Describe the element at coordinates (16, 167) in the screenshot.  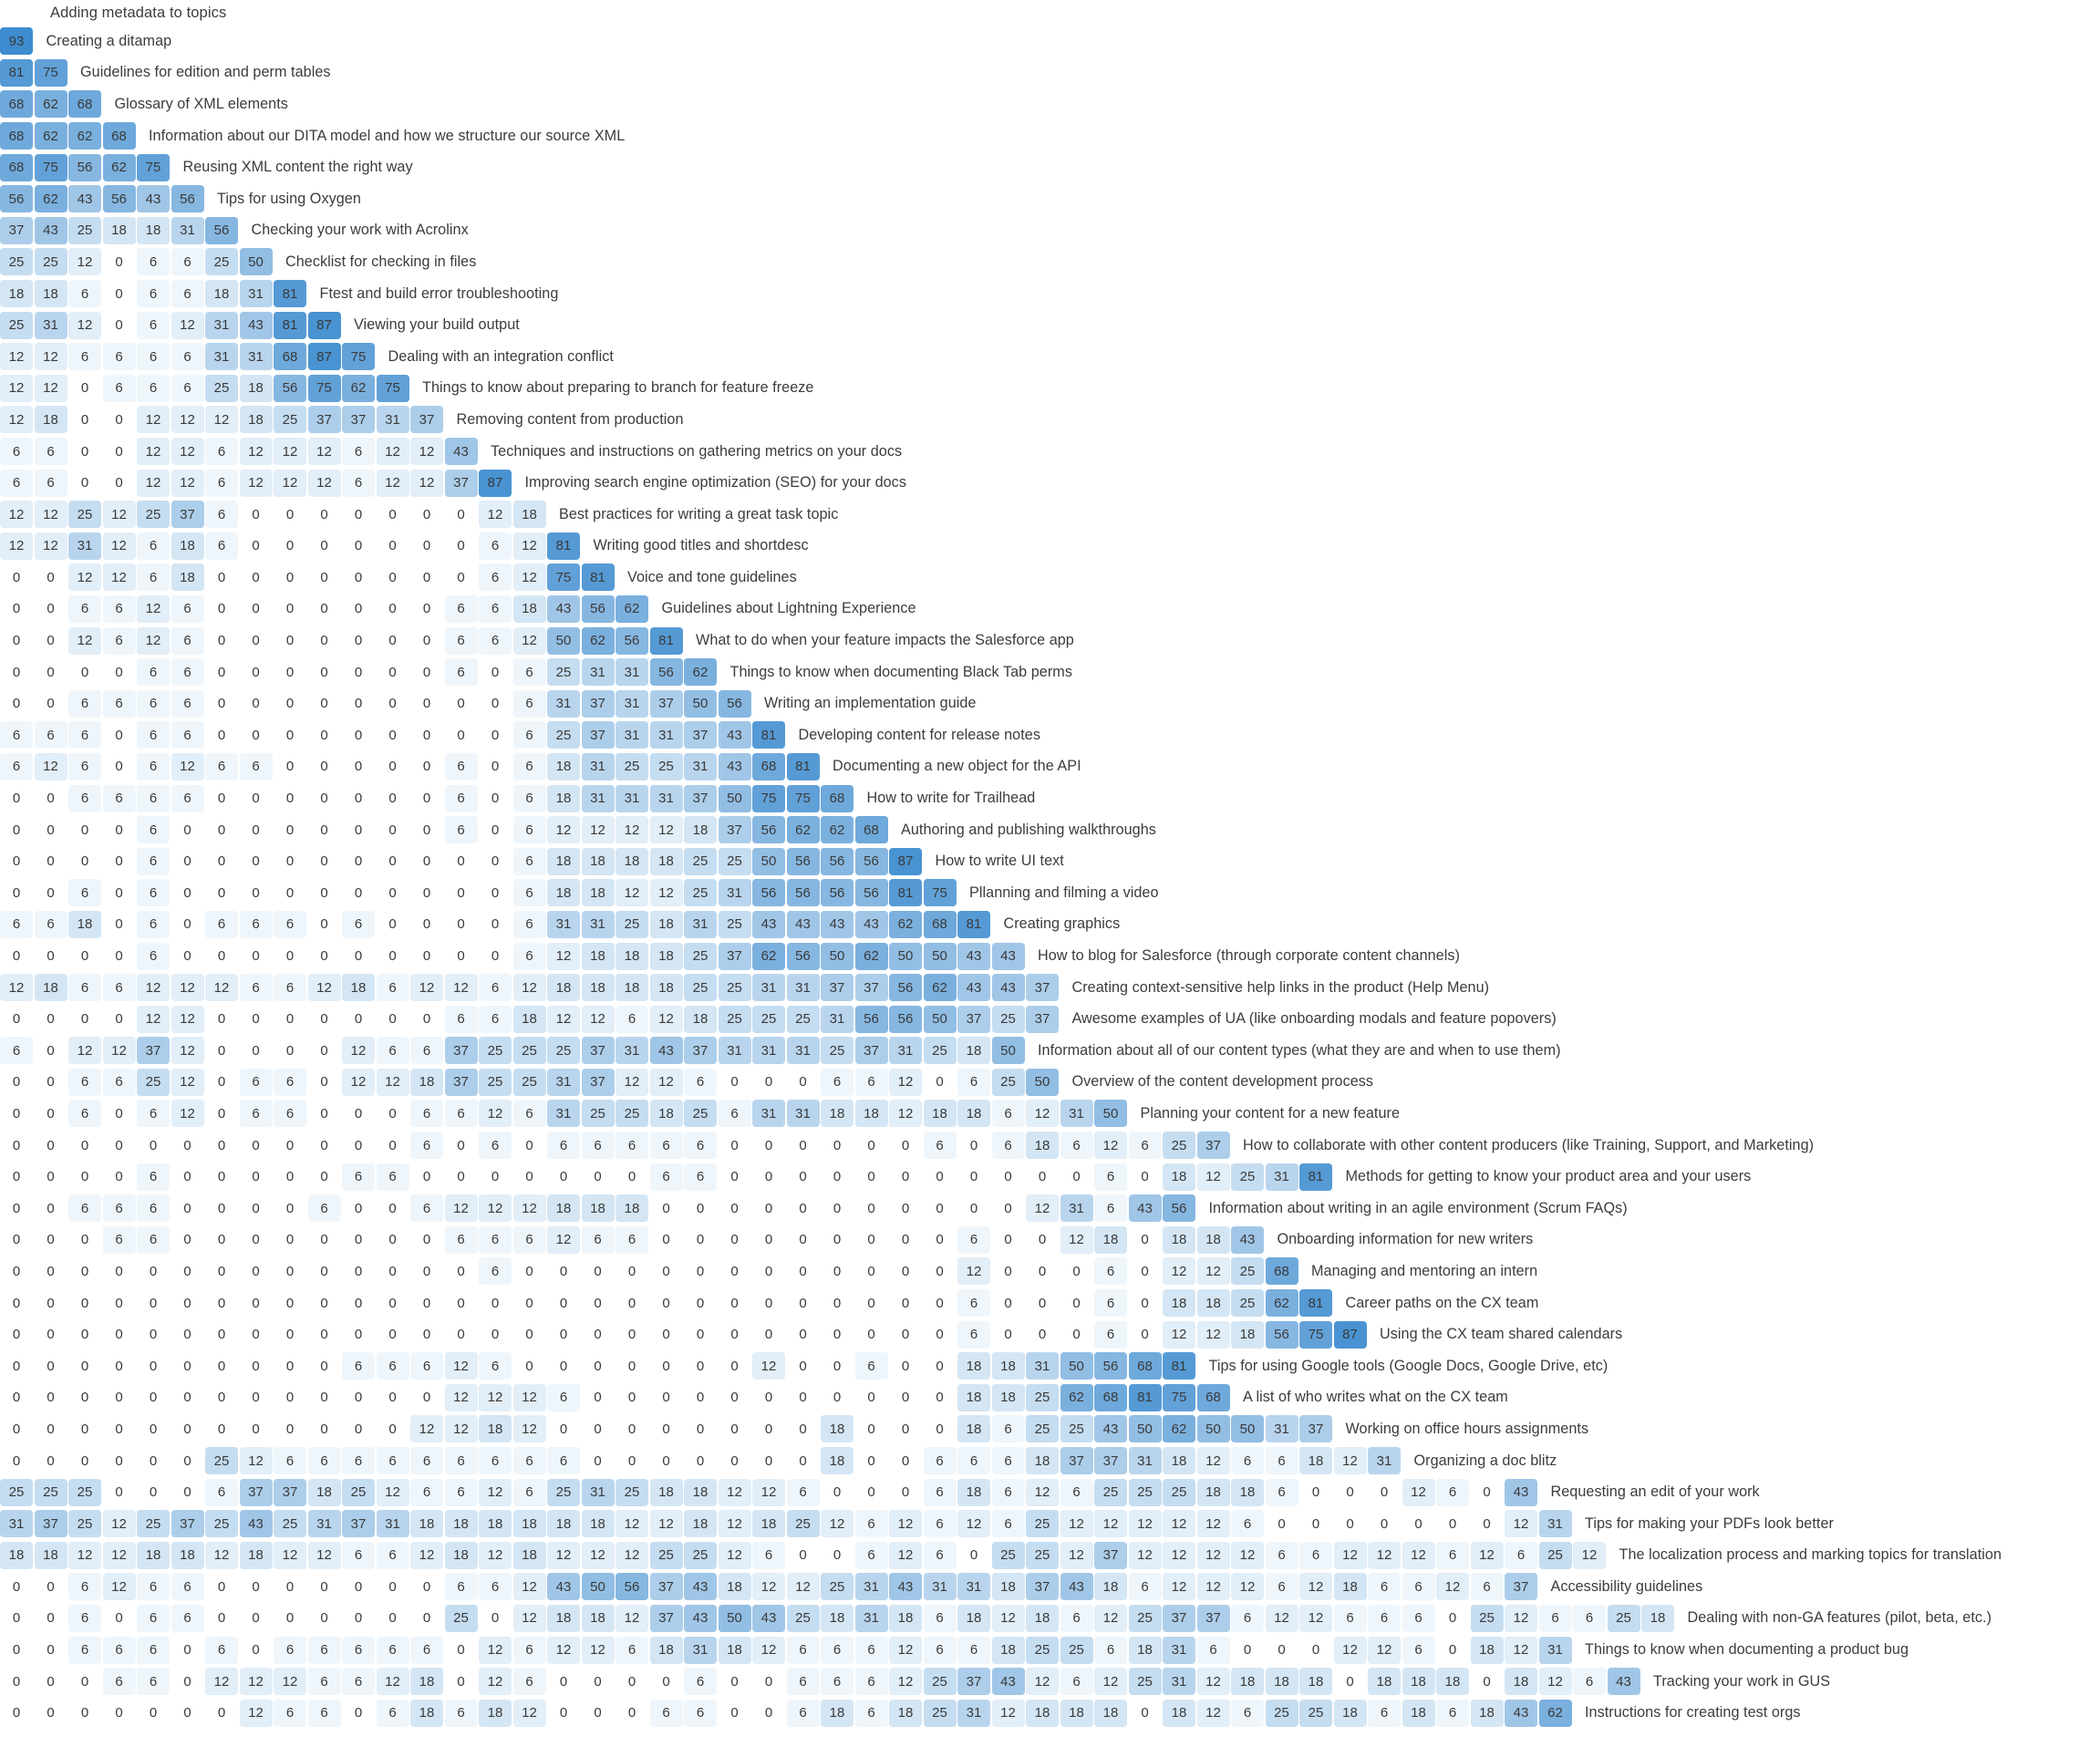
I see `heatmap-cell: 68` at that location.